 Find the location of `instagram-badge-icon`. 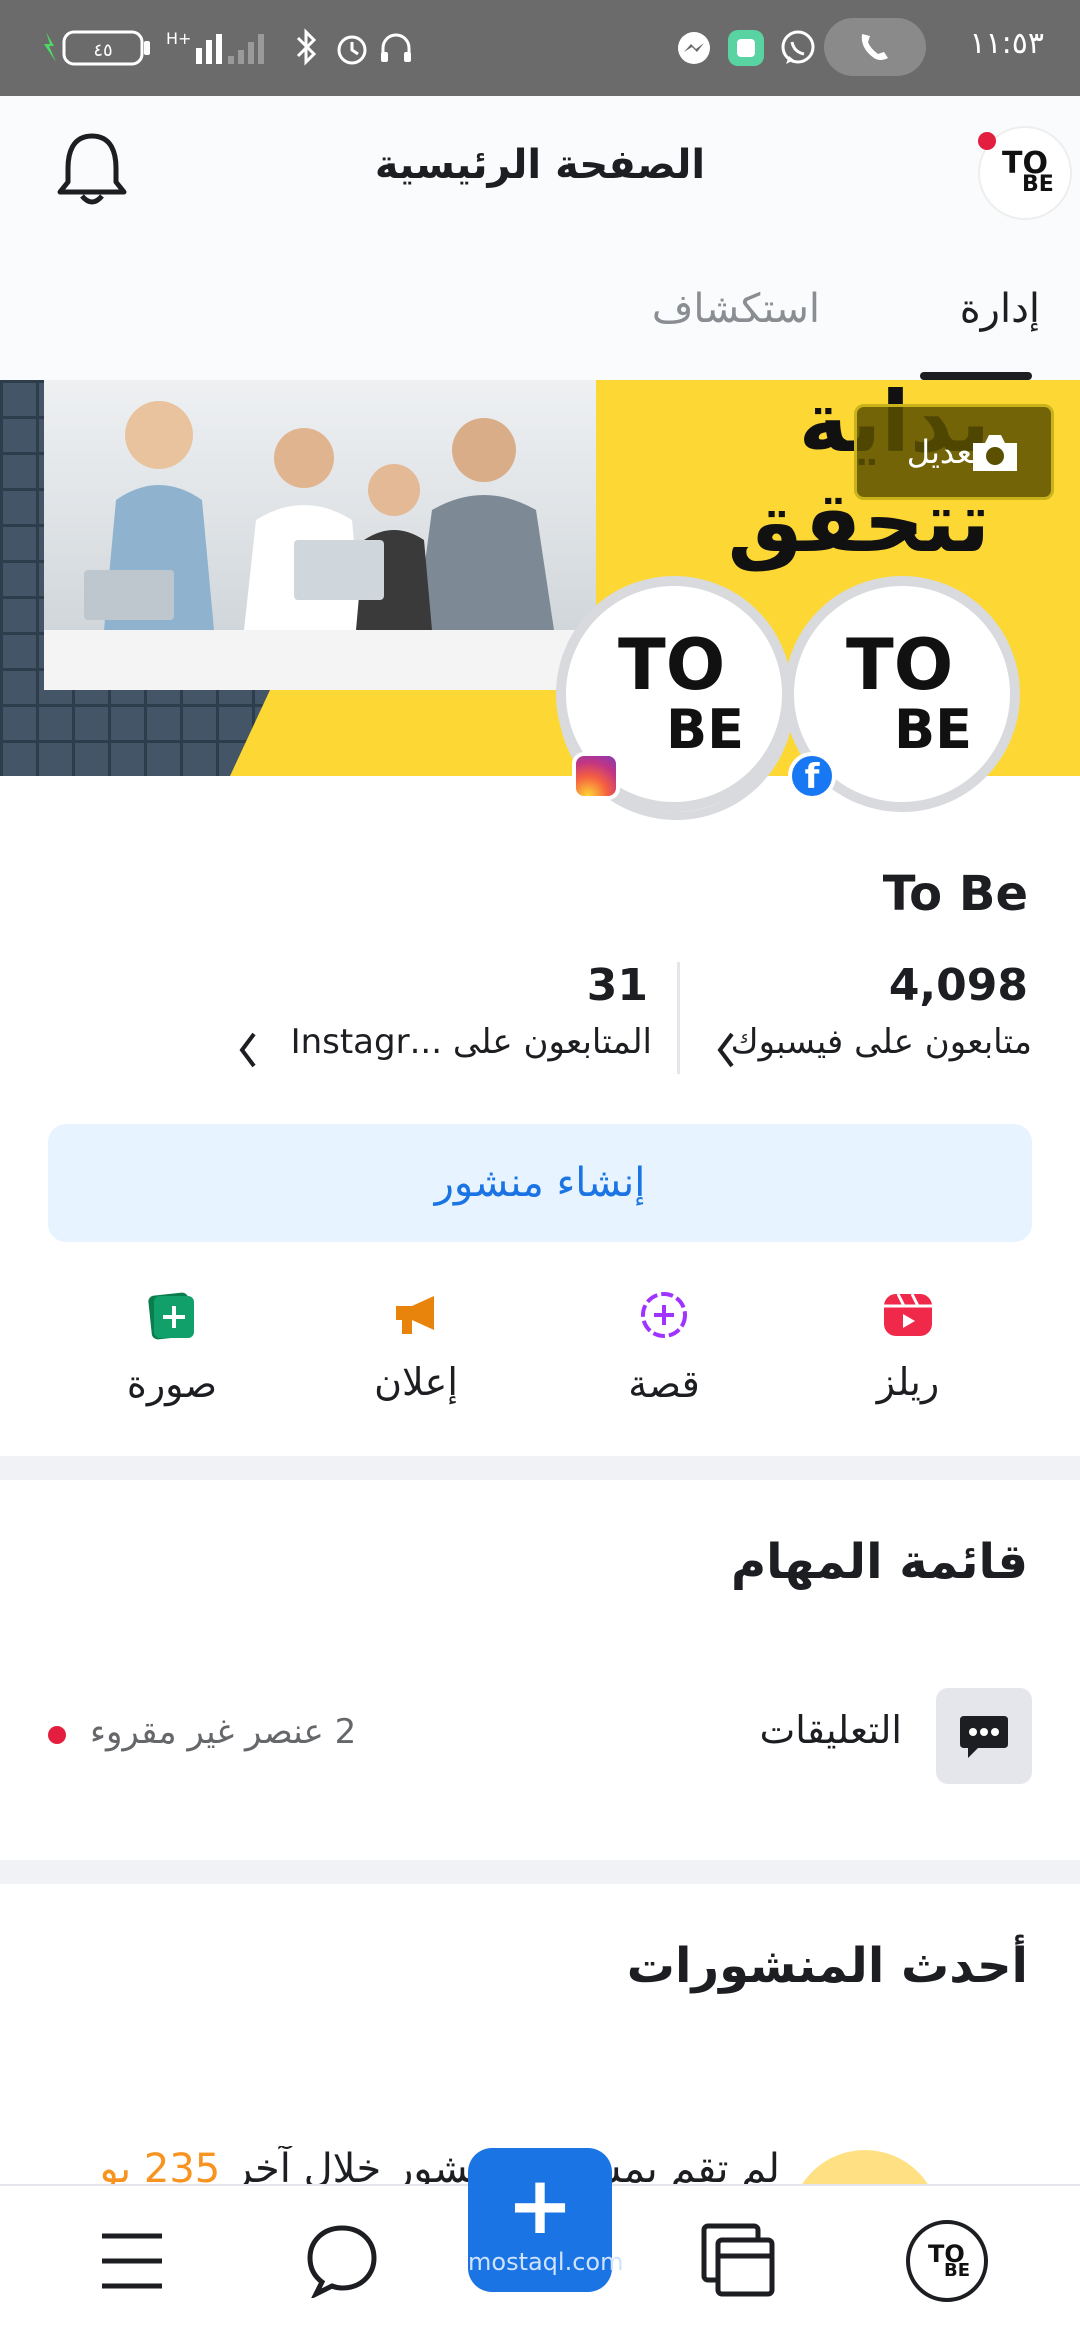

instagram-badge-icon is located at coordinates (596, 776).